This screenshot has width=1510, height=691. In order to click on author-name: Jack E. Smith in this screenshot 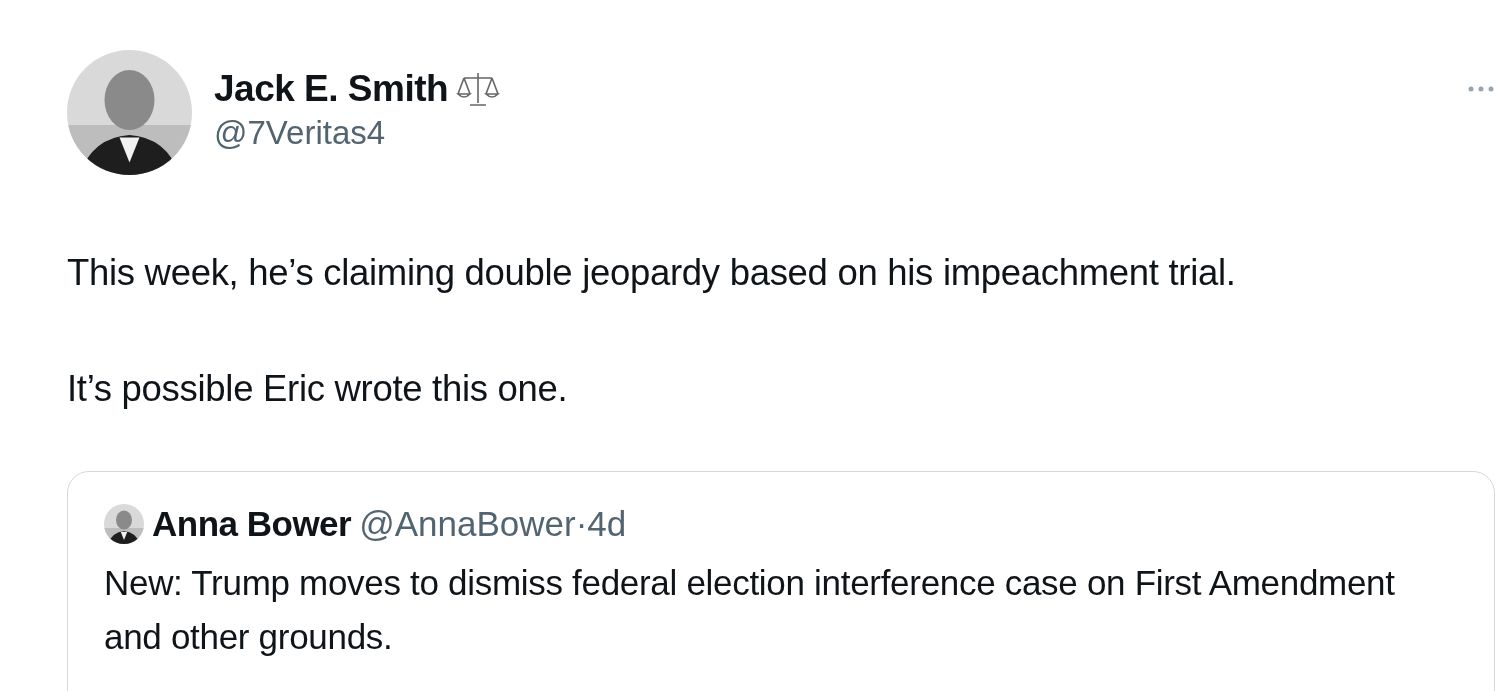, I will do `click(331, 89)`.